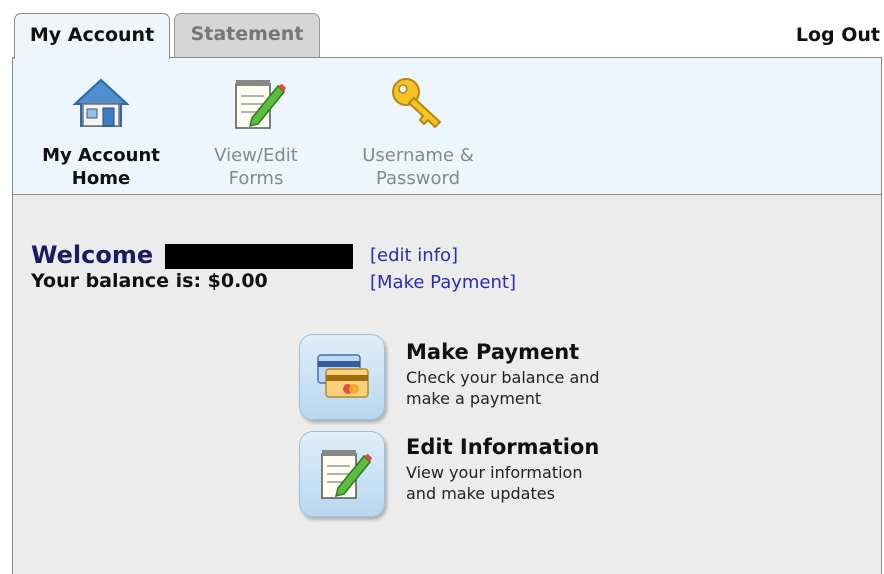 This screenshot has height=574, width=884. I want to click on tab-statement-label: Statement, so click(247, 33).